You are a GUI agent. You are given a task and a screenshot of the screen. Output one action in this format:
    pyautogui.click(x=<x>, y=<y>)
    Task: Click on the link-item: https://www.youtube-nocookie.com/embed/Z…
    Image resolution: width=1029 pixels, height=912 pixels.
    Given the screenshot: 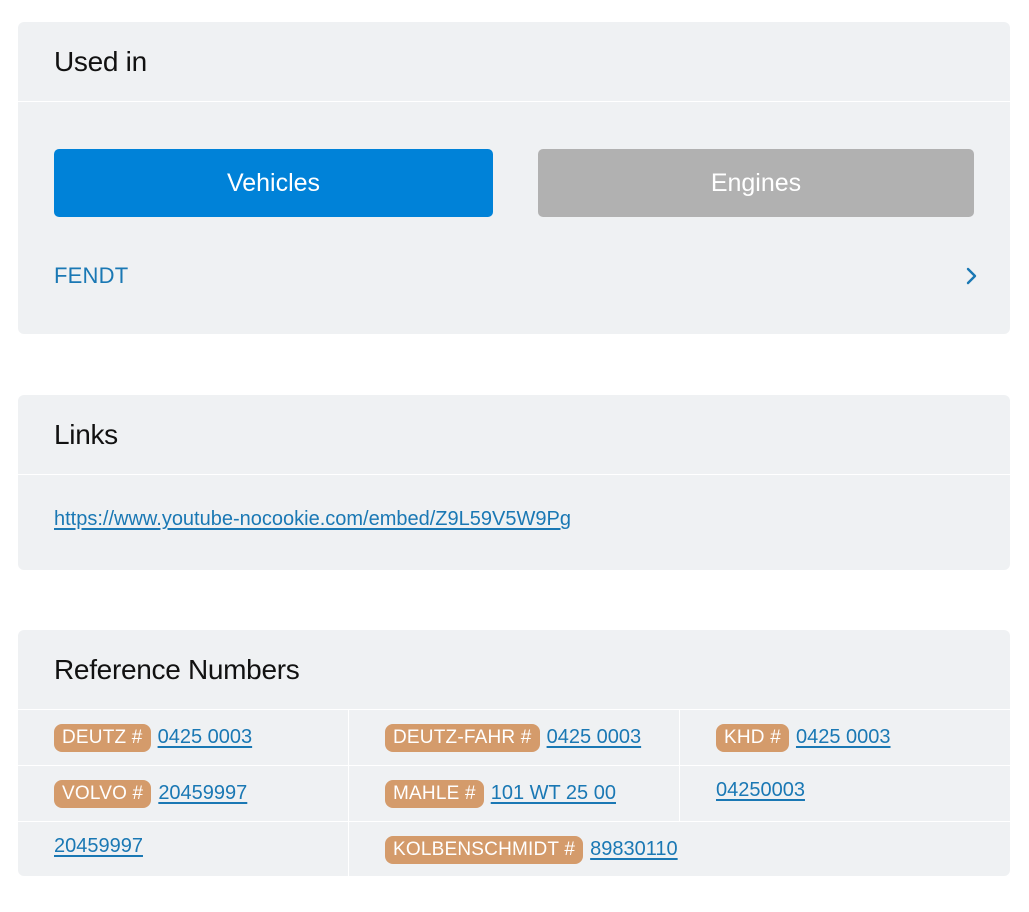 What is the action you would take?
    pyautogui.click(x=312, y=519)
    